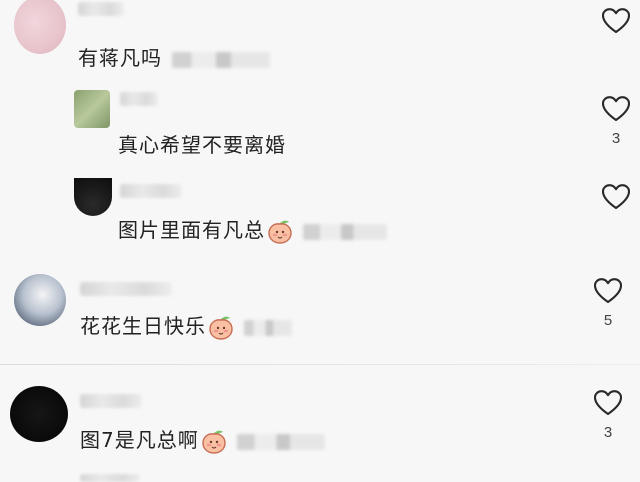 This screenshot has width=640, height=482. What do you see at coordinates (202, 145) in the screenshot?
I see `comment-text: 真心希望不要离婚` at bounding box center [202, 145].